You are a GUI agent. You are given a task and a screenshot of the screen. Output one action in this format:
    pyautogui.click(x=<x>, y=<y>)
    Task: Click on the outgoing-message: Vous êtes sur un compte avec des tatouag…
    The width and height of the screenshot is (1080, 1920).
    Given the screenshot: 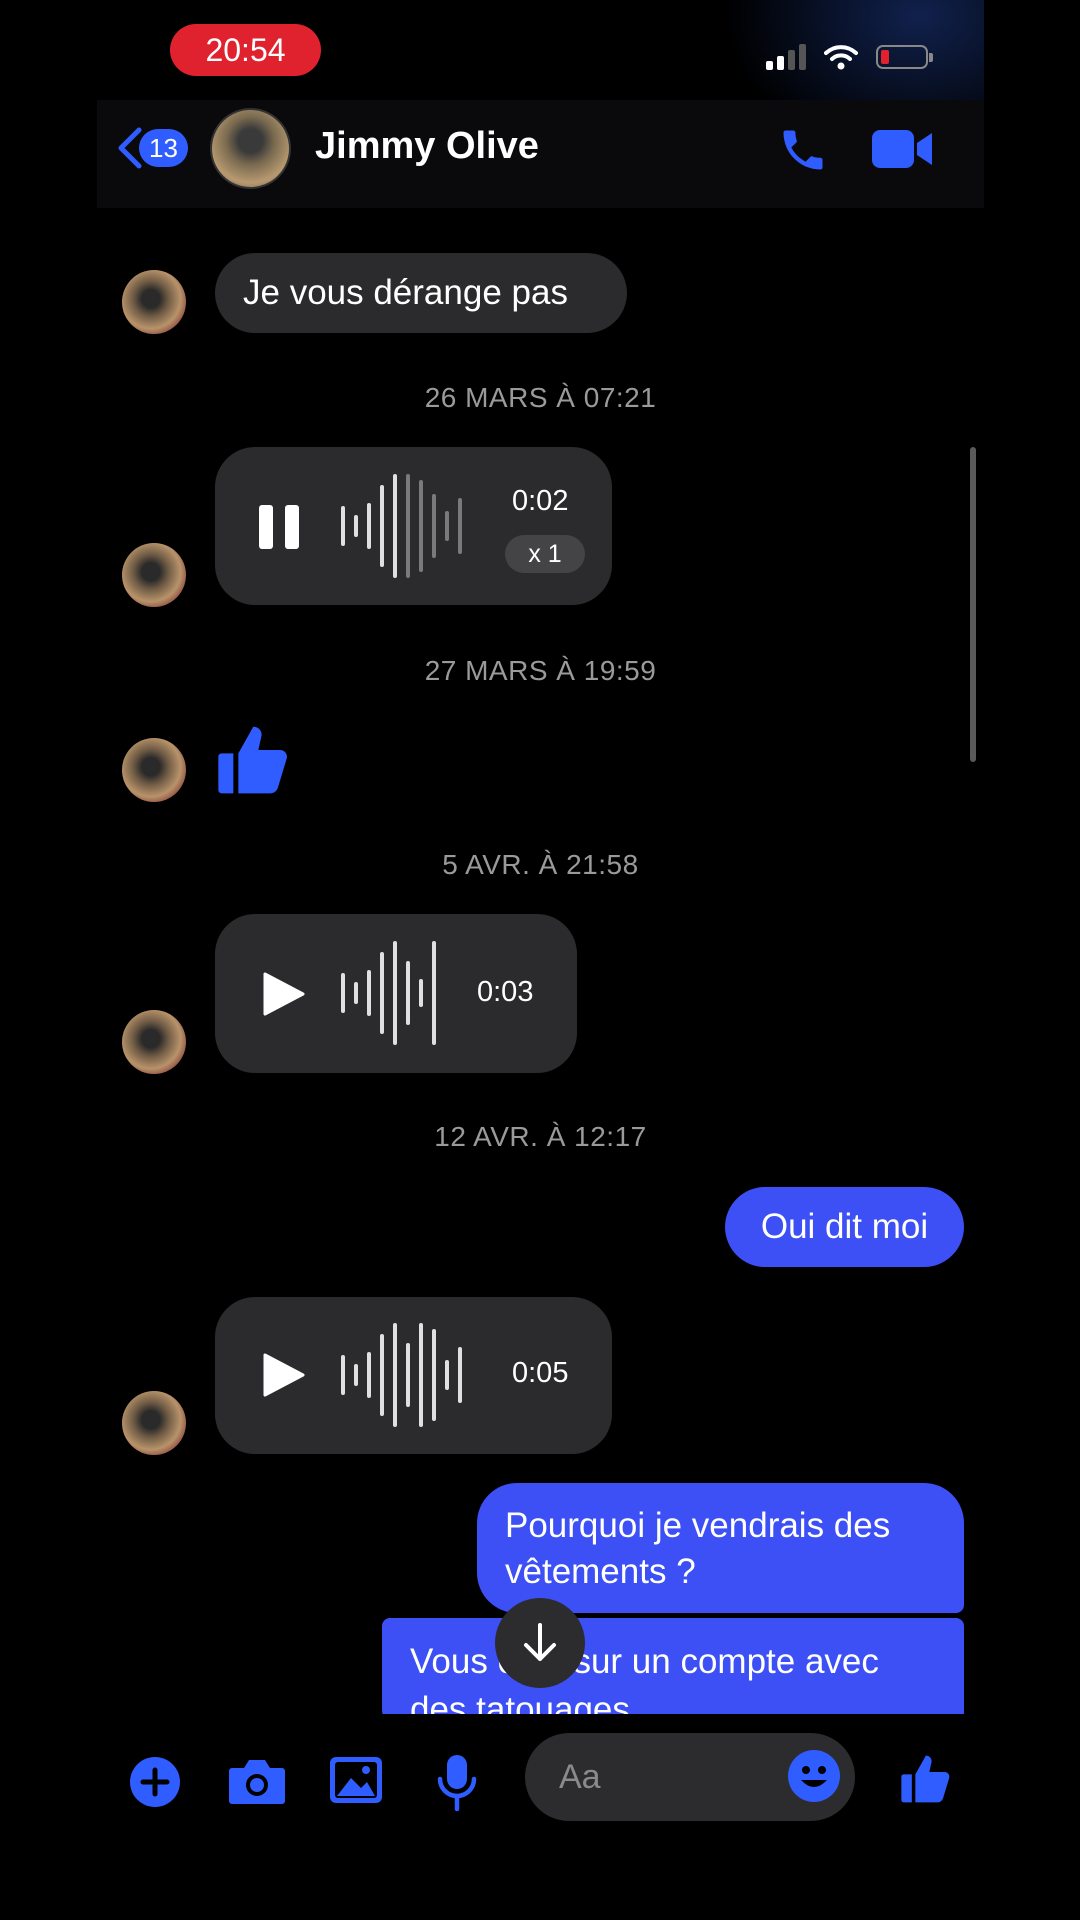 What is the action you would take?
    pyautogui.click(x=673, y=1666)
    